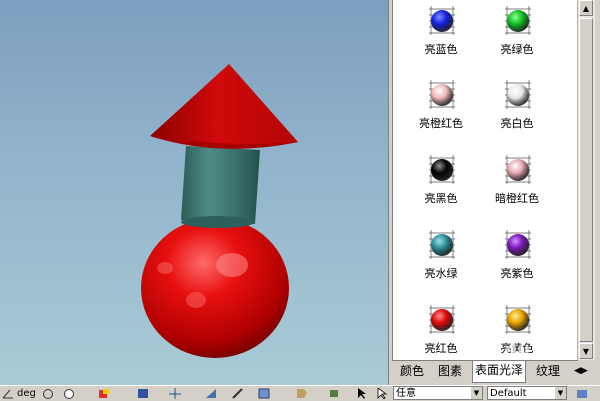  I want to click on sphere-highlight, so click(232, 265).